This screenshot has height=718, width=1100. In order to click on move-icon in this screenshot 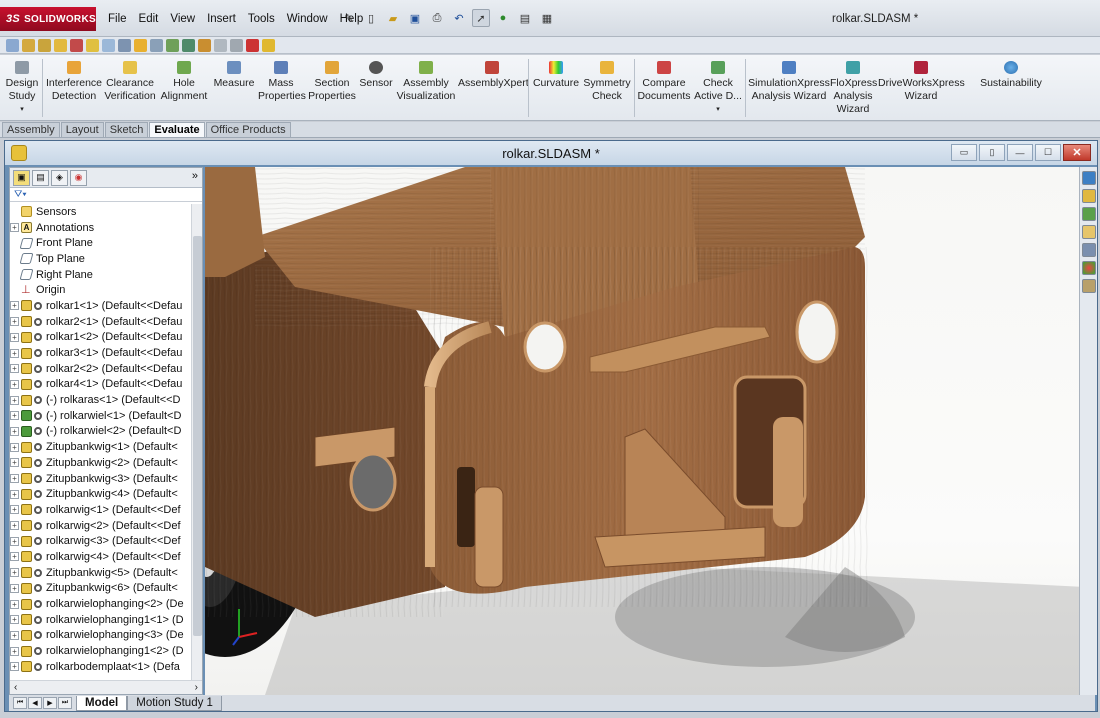, I will do `click(156, 45)`.